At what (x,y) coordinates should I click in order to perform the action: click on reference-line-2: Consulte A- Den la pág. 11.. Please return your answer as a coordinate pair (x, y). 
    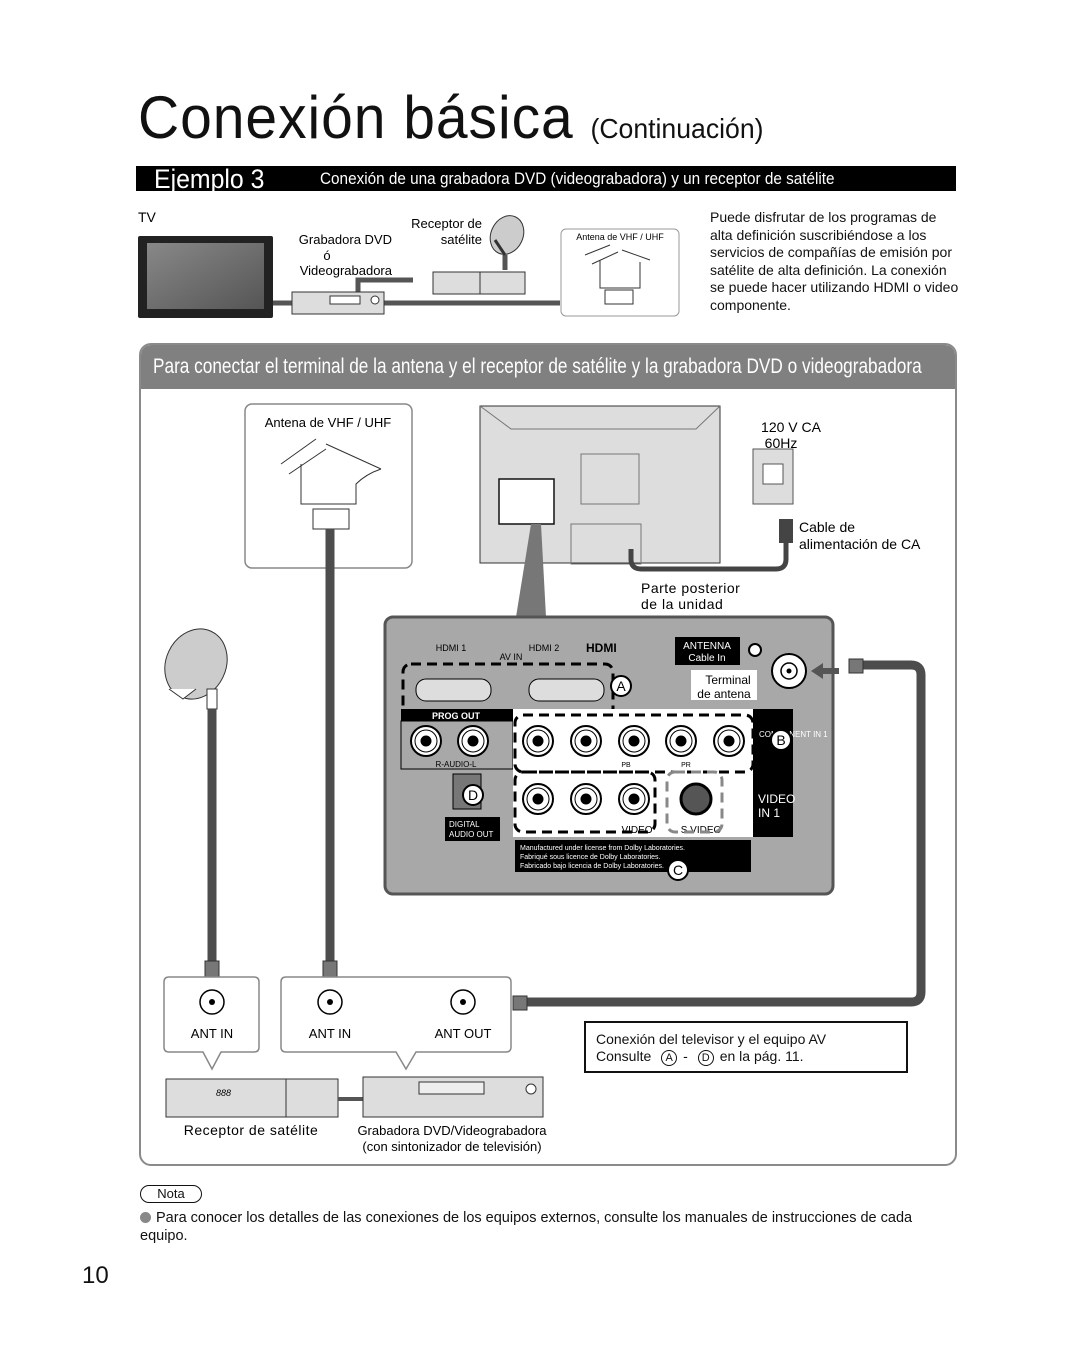
    Looking at the image, I should click on (700, 1057).